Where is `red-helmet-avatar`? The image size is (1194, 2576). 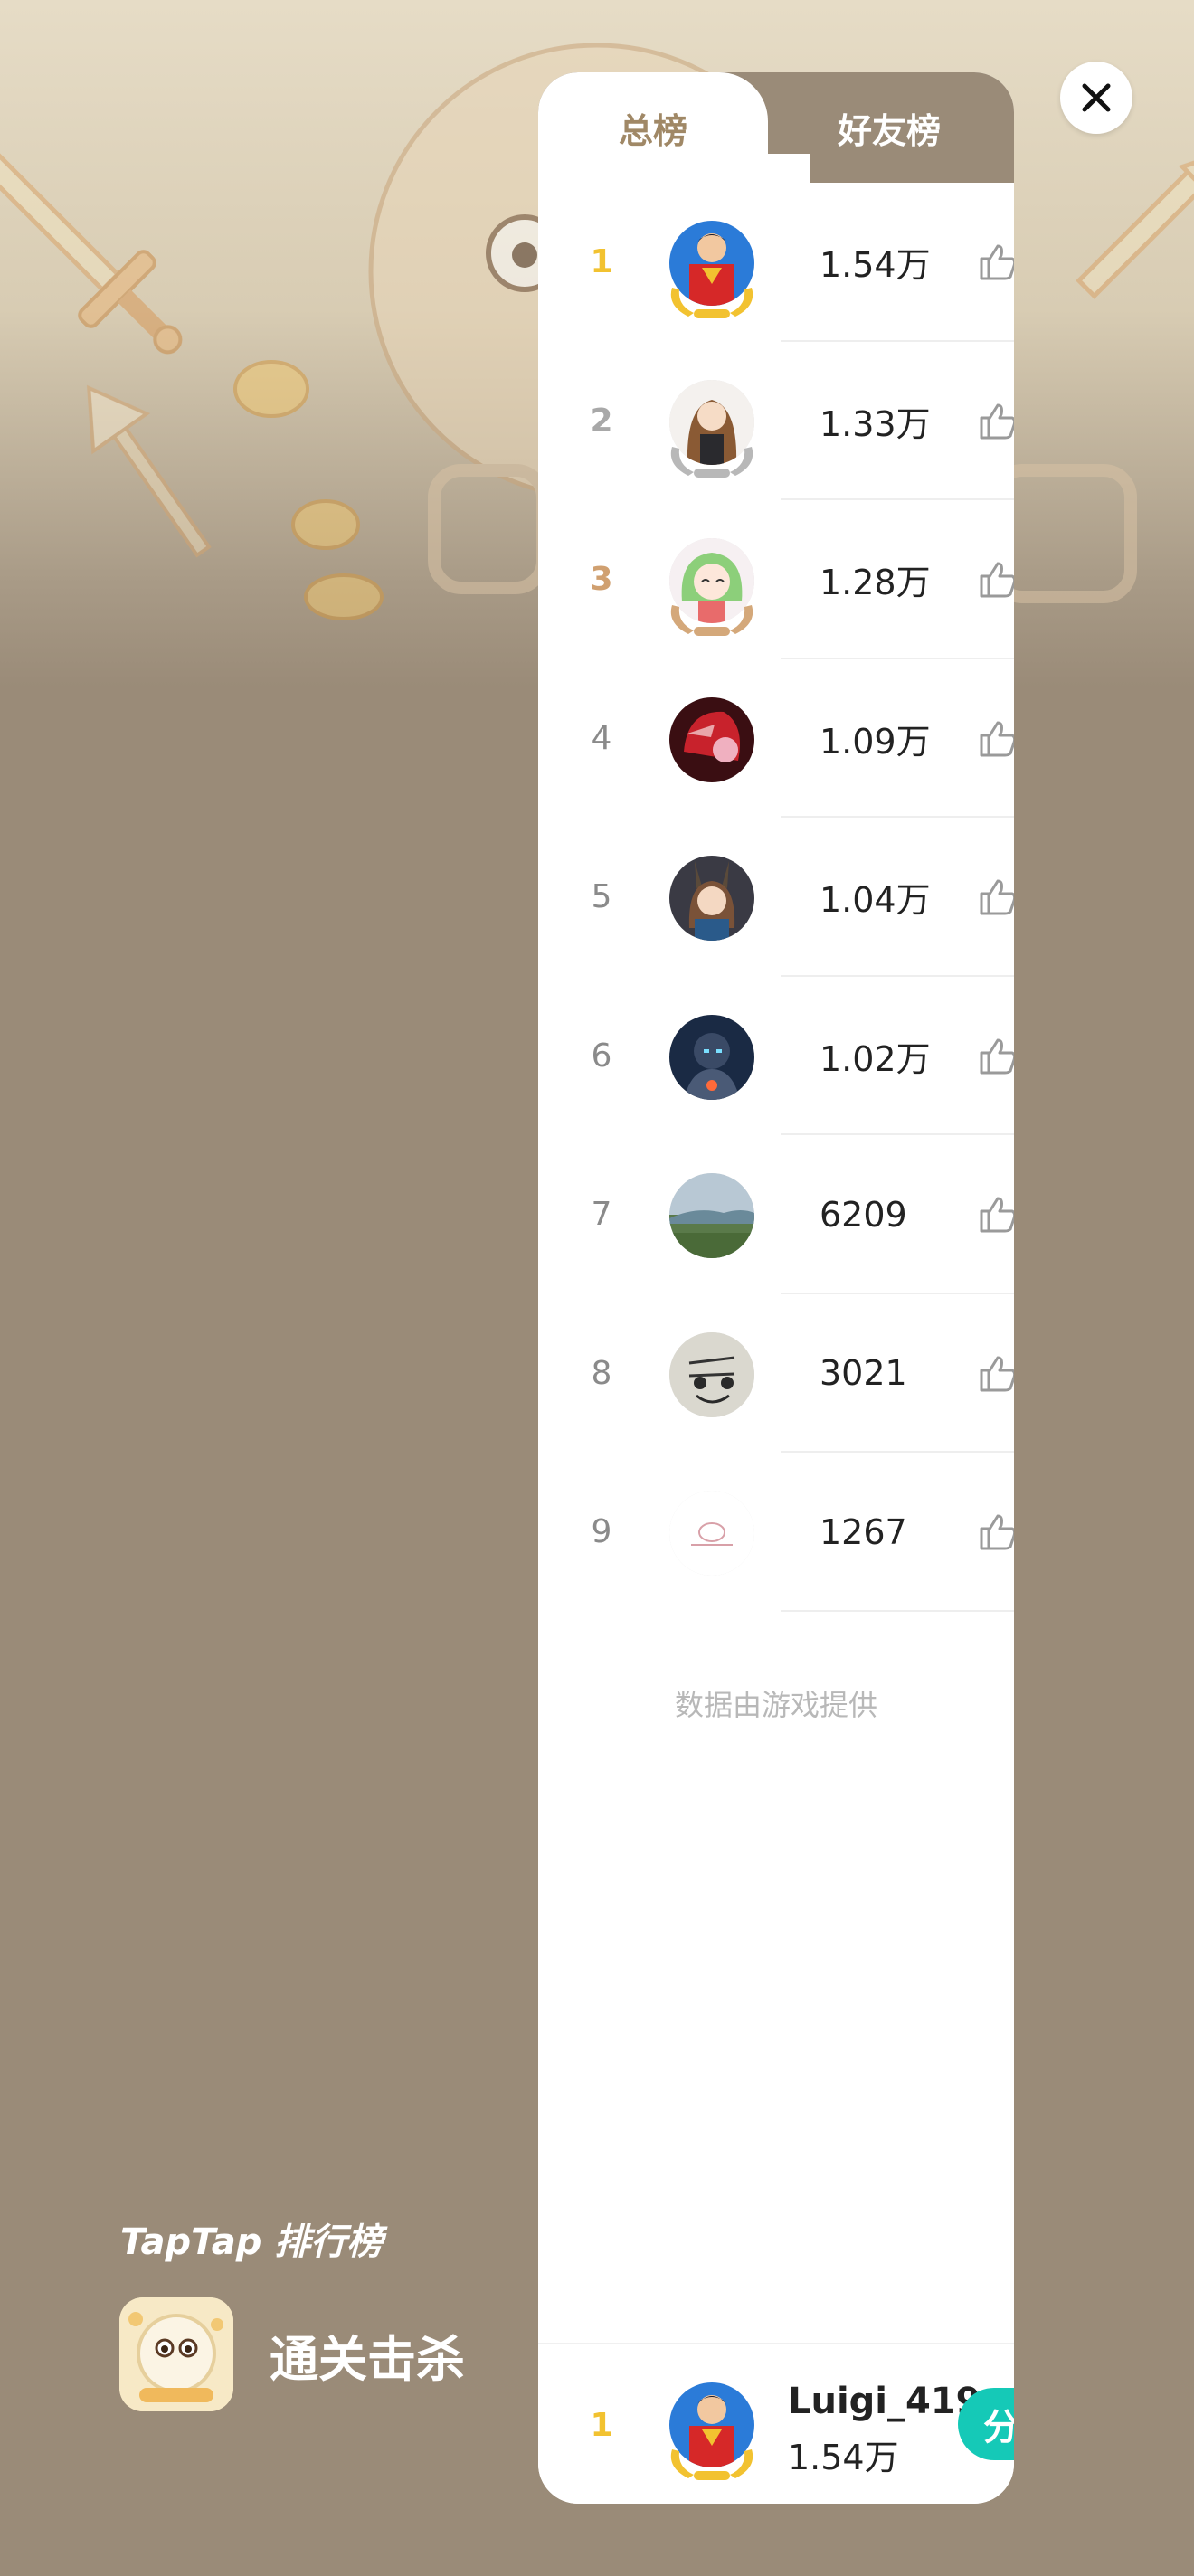 red-helmet-avatar is located at coordinates (711, 739).